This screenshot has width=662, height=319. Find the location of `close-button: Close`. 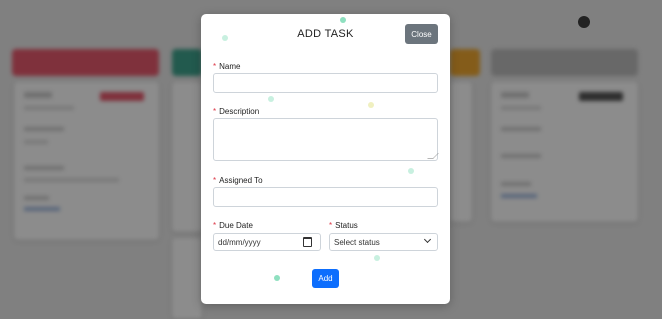

close-button: Close is located at coordinates (421, 34).